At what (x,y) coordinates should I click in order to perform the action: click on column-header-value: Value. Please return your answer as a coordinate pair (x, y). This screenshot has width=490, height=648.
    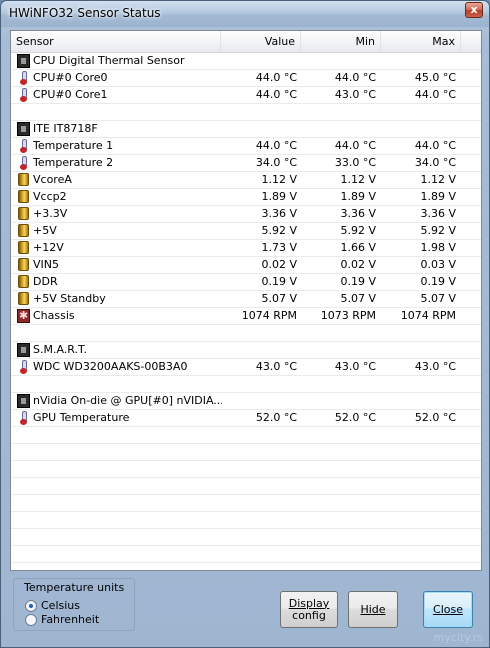
    Looking at the image, I should click on (261, 41).